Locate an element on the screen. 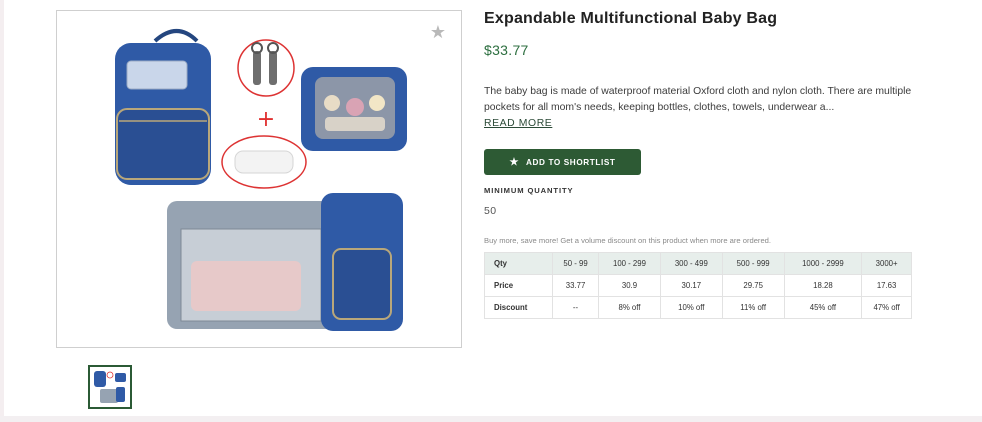  page-footer-edge is located at coordinates (491, 419).